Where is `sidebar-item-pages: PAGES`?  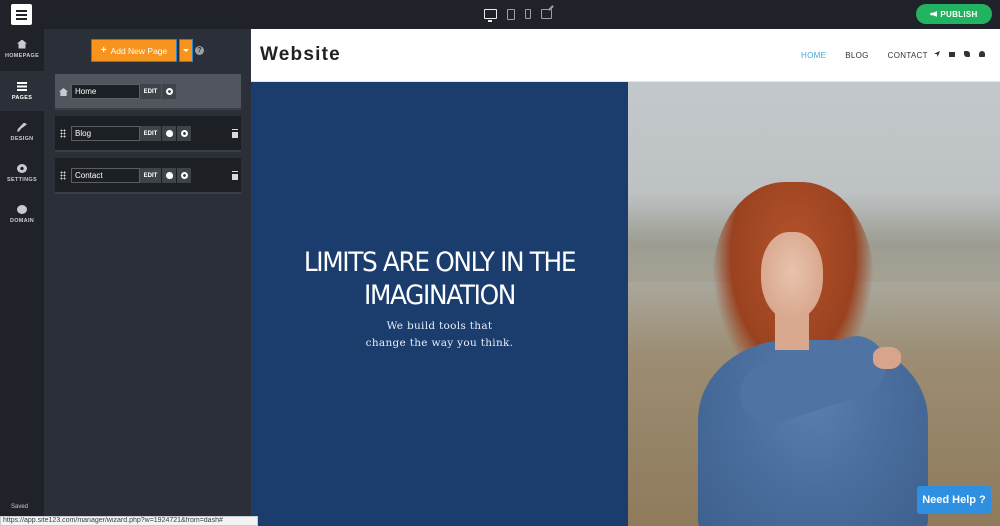
sidebar-item-pages: PAGES is located at coordinates (22, 91).